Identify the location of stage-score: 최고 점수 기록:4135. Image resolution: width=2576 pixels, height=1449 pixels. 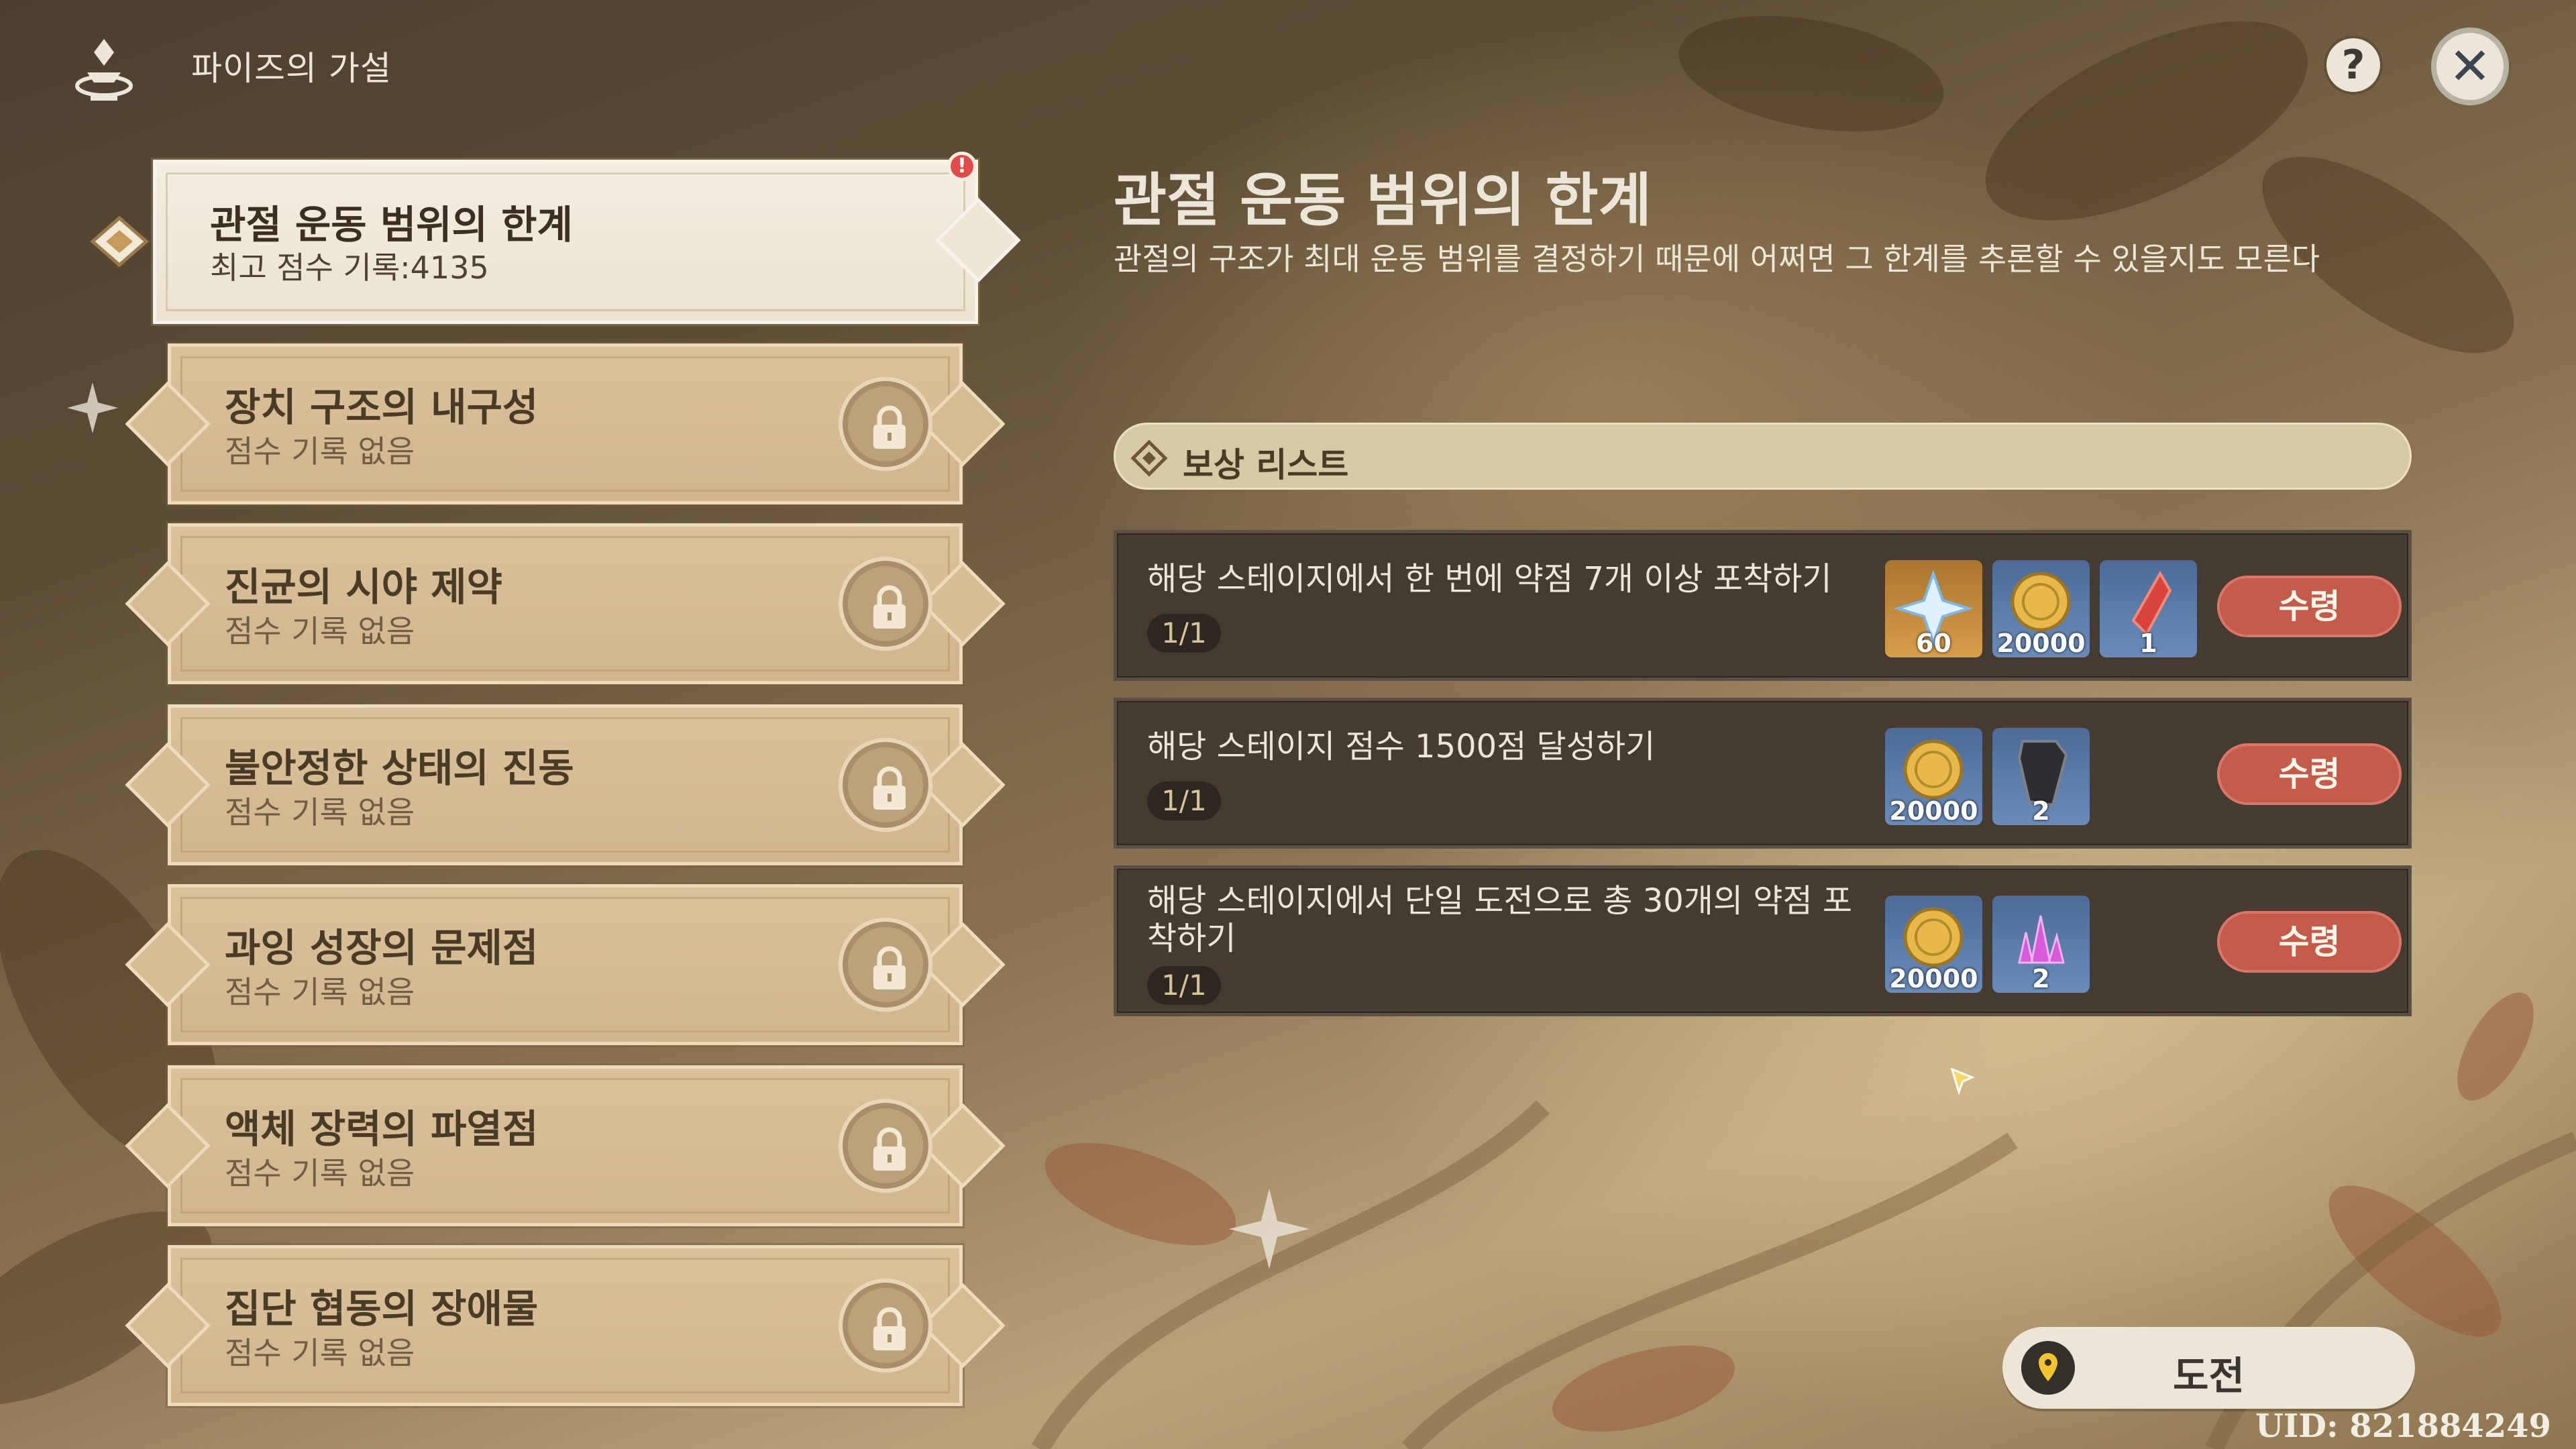
(349, 268).